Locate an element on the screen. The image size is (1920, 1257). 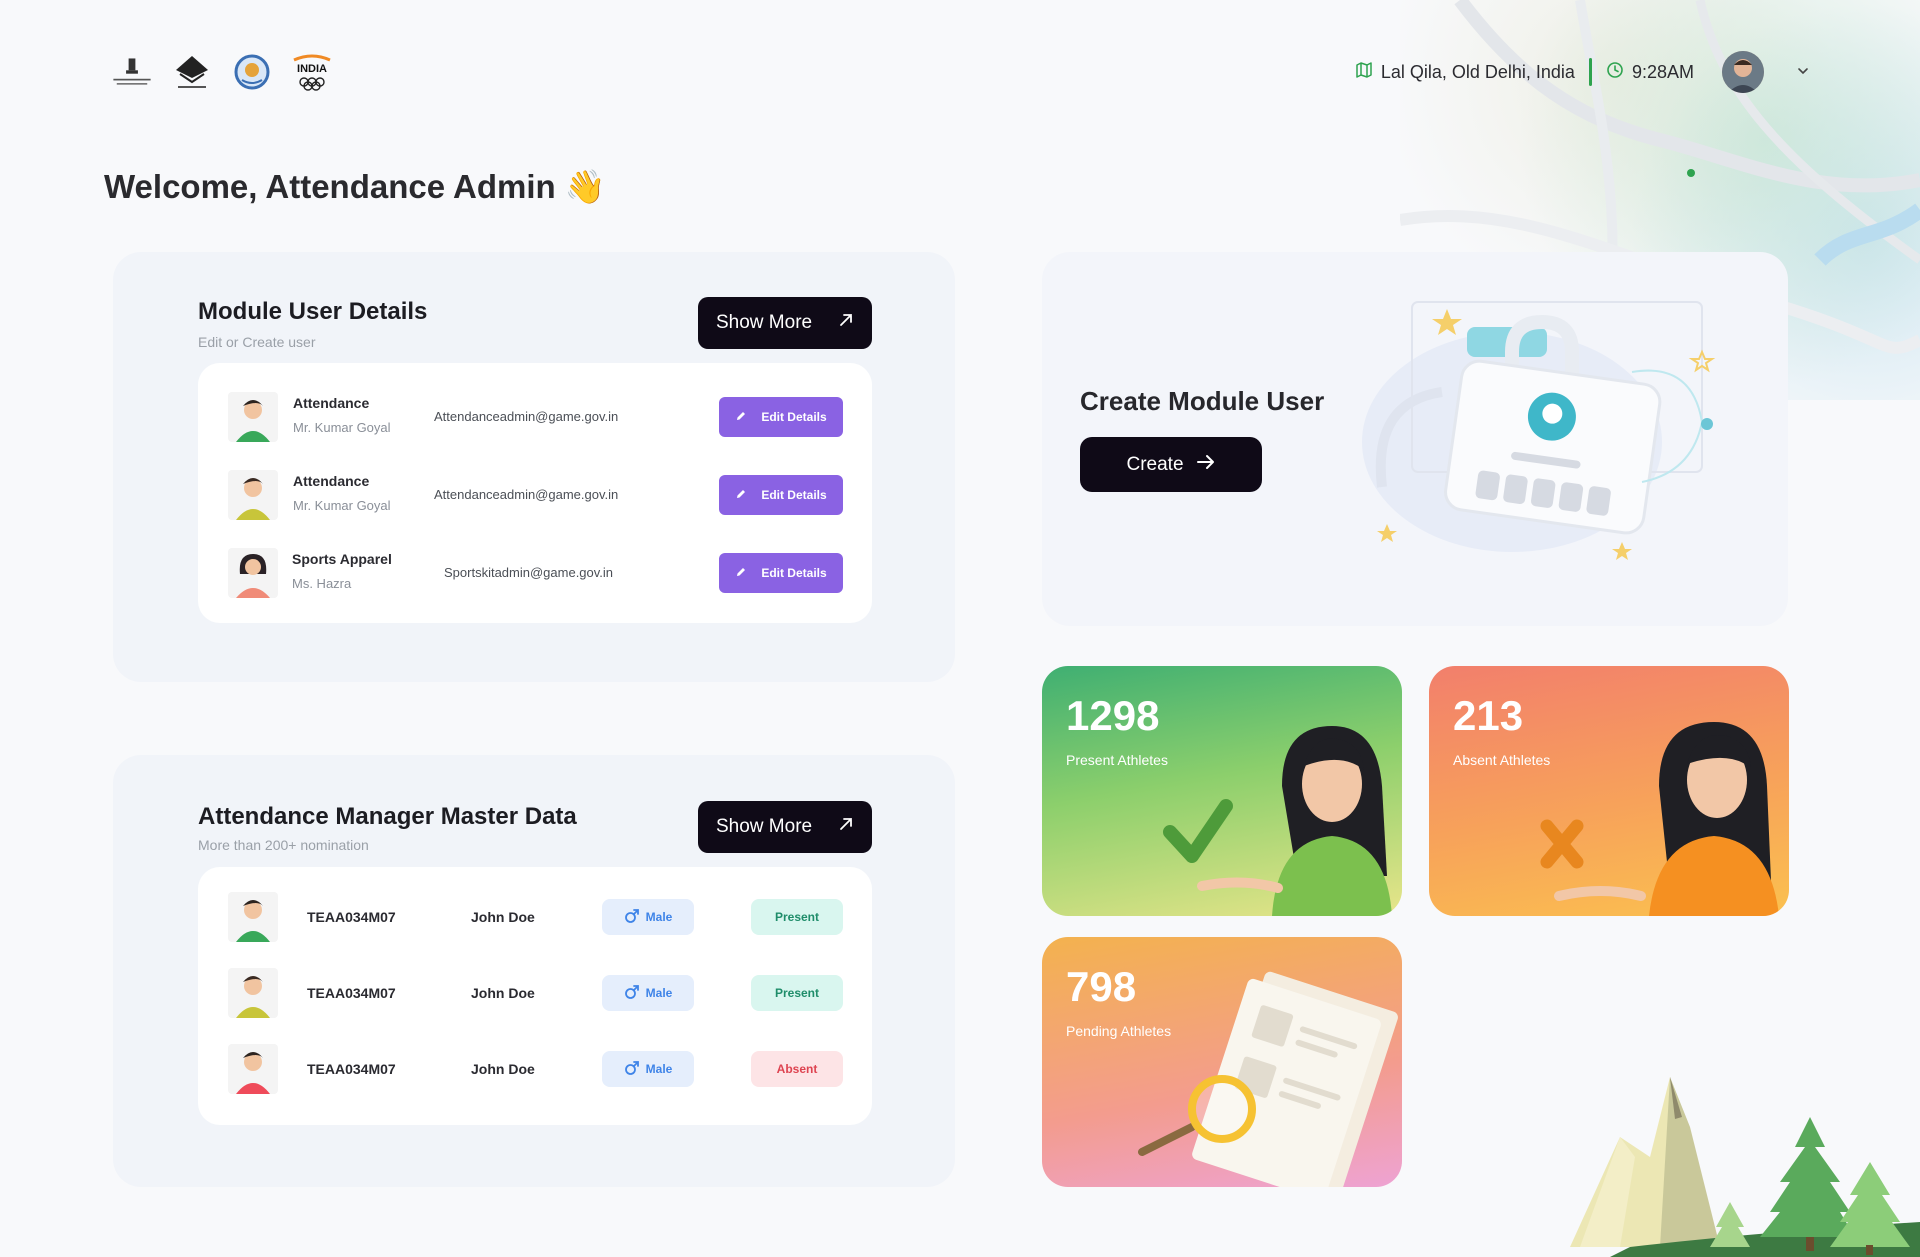
header-divider is located at coordinates (1590, 72).